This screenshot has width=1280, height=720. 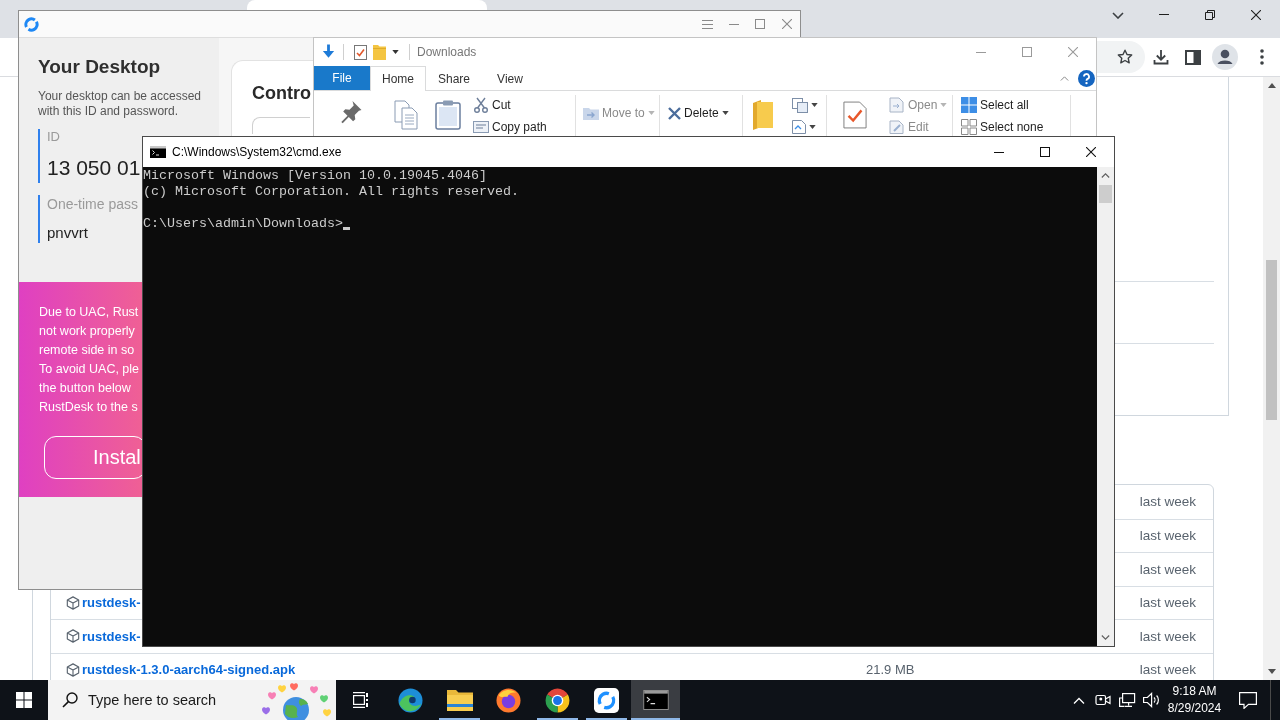 I want to click on window-title: Downloads, so click(x=447, y=52).